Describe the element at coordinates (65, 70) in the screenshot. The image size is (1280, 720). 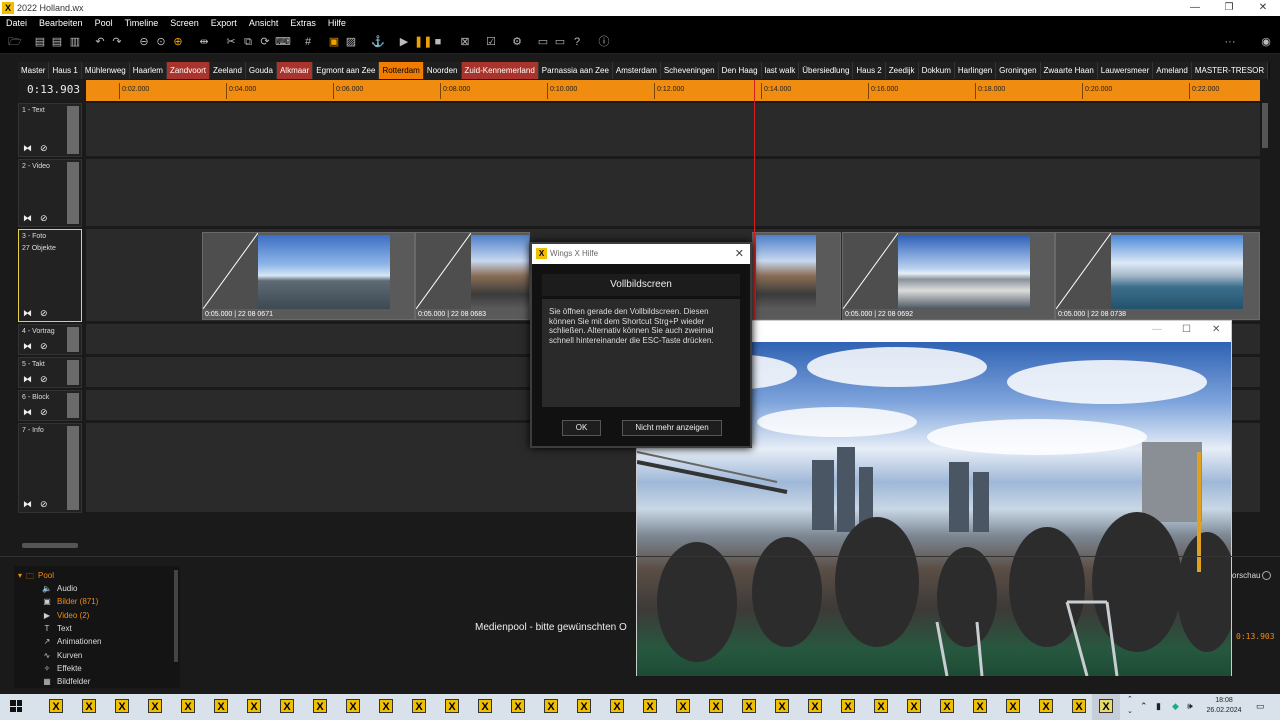
I see `tab-haus-1: Haus 1` at that location.